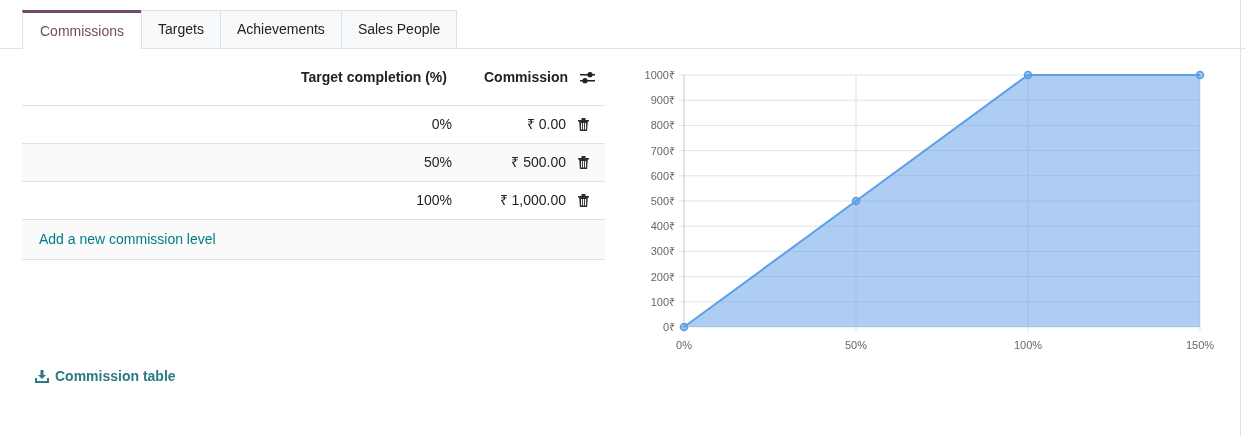  I want to click on table-cell-text: 100%, so click(434, 200).